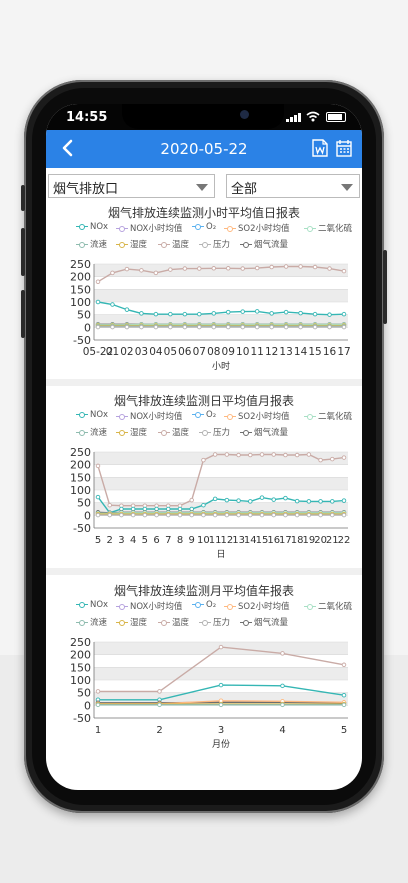  Describe the element at coordinates (293, 186) in the screenshot. I see `scope-select: 全部` at that location.